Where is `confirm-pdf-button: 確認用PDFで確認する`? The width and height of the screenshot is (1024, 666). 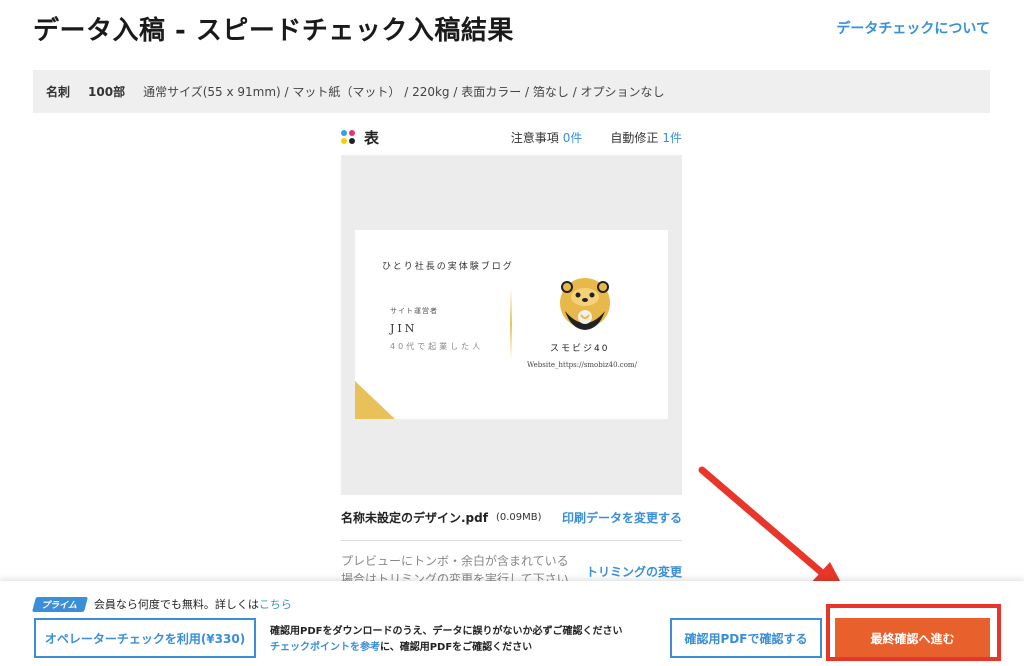
confirm-pdf-button: 確認用PDFで確認する is located at coordinates (746, 638).